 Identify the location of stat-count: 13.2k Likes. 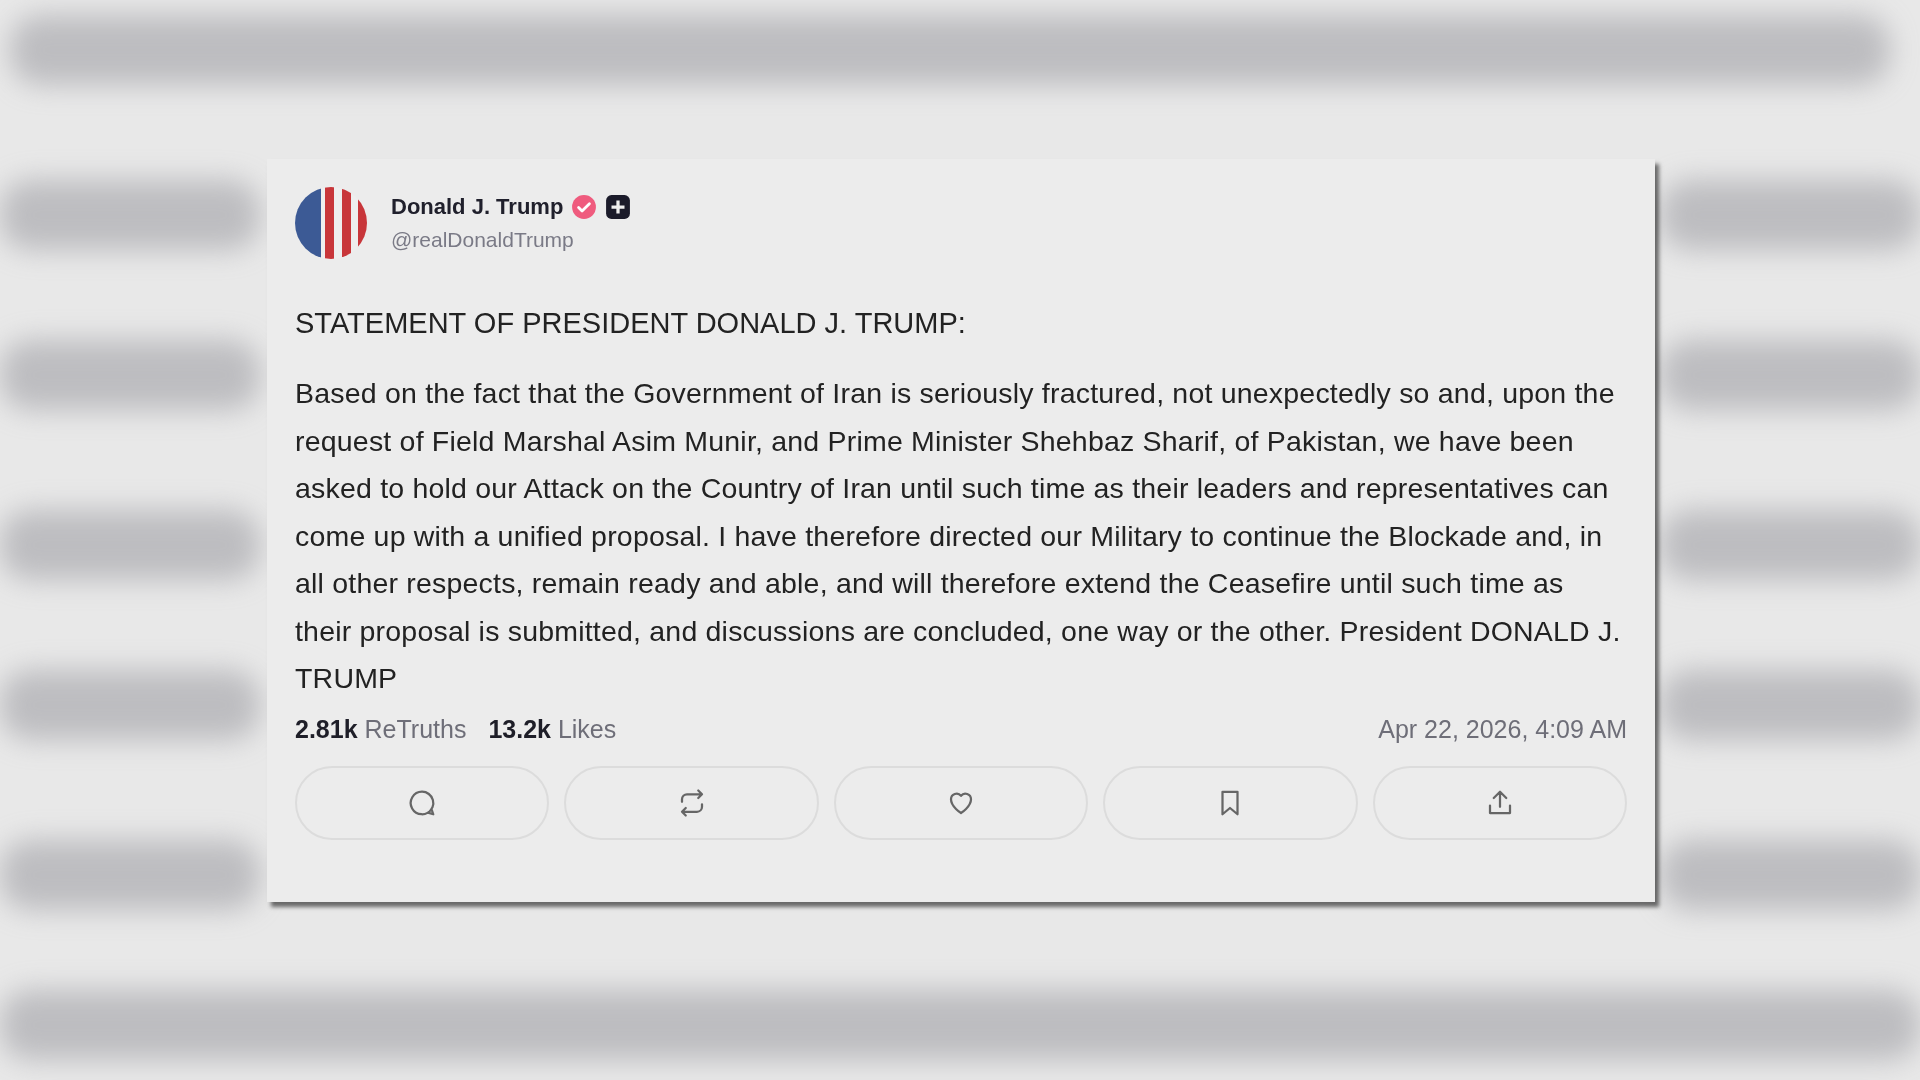
(552, 729).